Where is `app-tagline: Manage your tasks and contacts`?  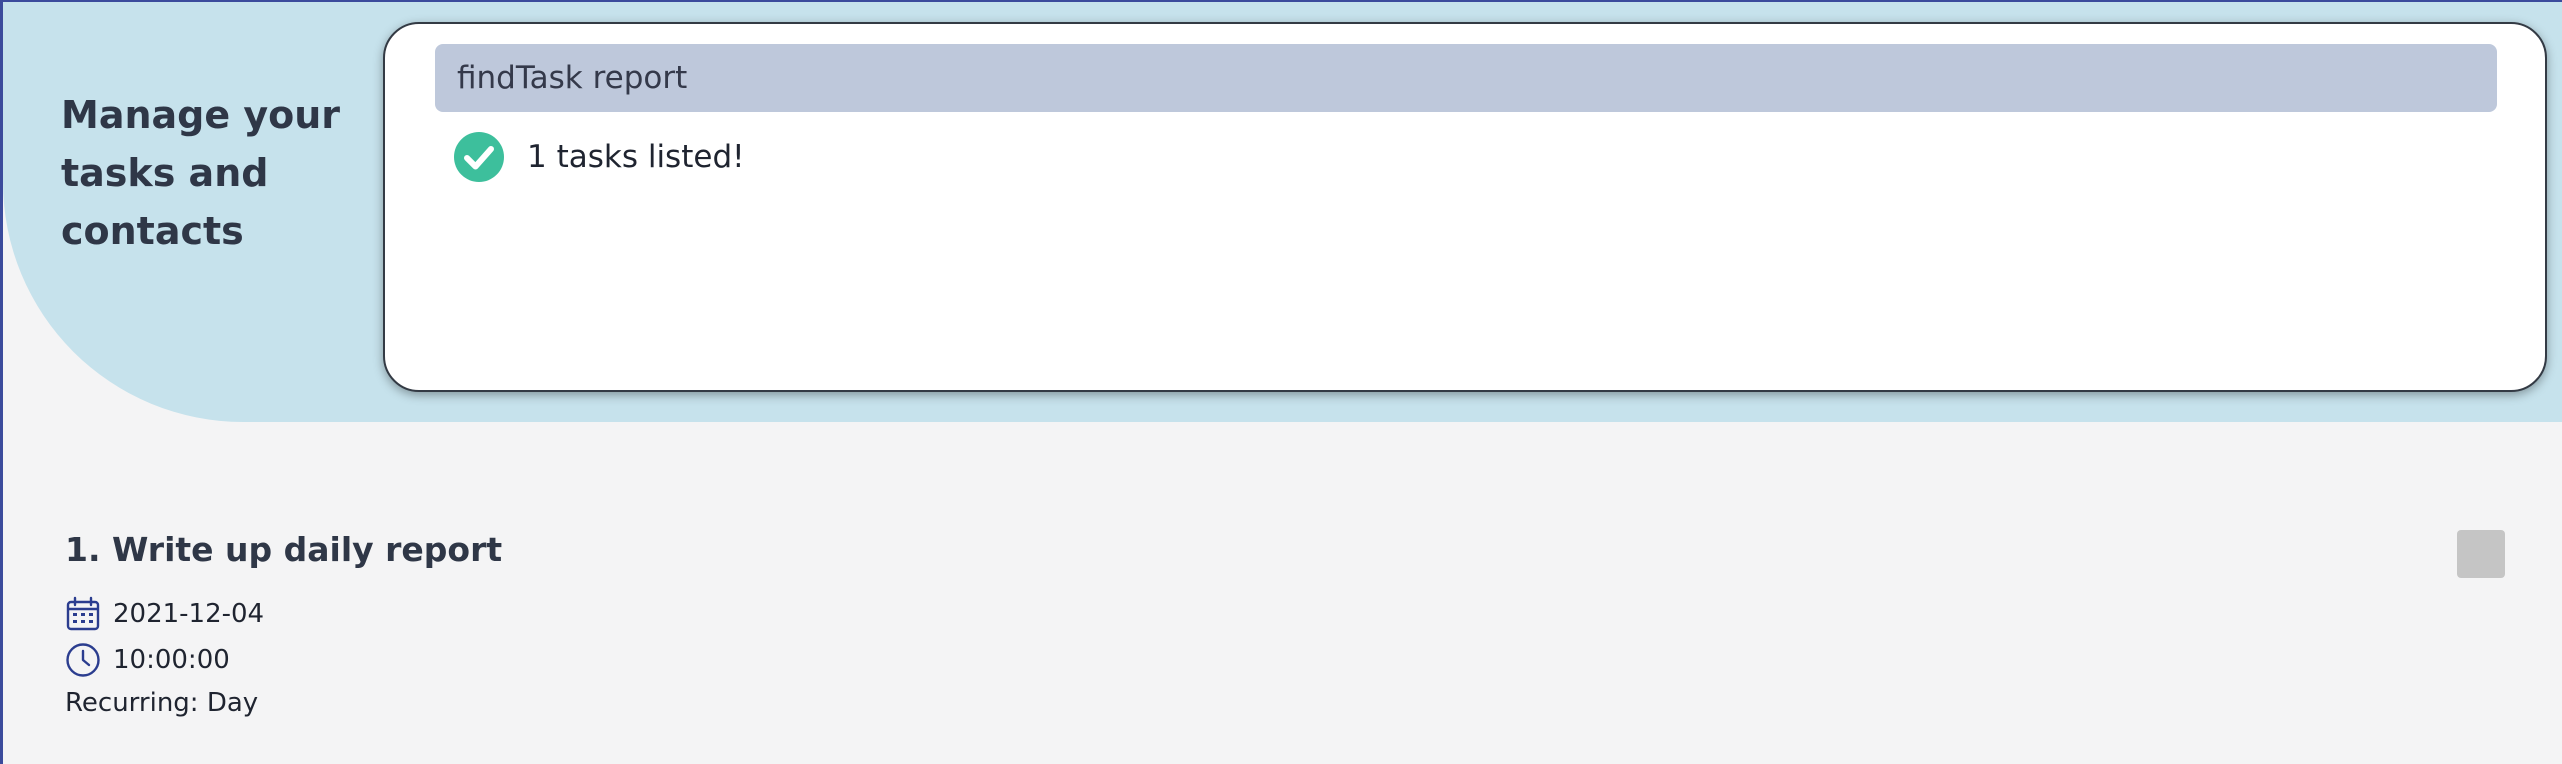
app-tagline: Manage your tasks and contacts is located at coordinates (201, 173).